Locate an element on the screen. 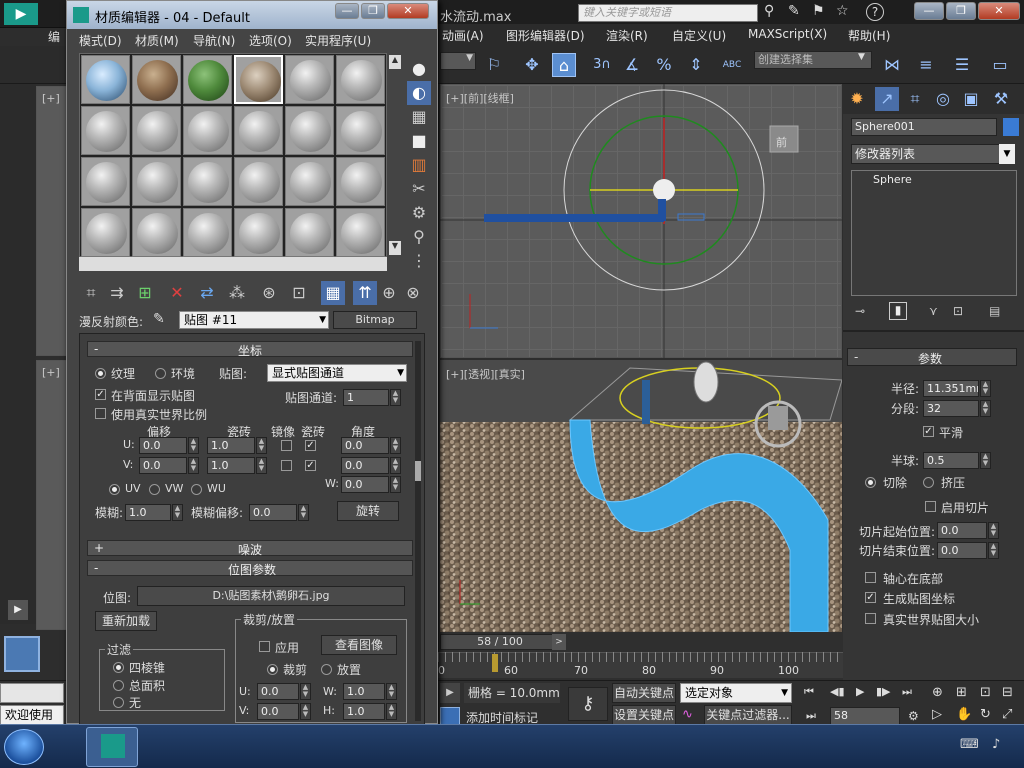 Image resolution: width=1024 pixels, height=768 pixels. maxscript-listener-field is located at coordinates (32, 693).